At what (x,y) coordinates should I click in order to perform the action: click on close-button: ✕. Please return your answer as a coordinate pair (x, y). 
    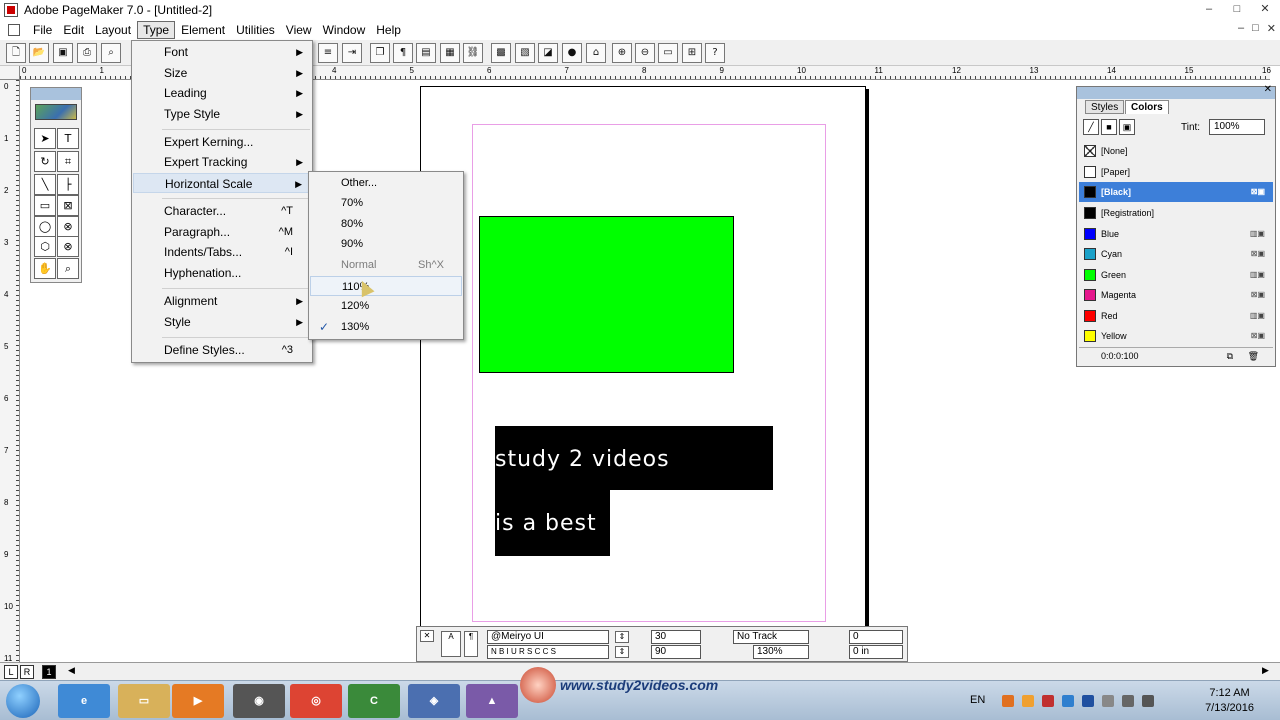
    Looking at the image, I should click on (1265, 9).